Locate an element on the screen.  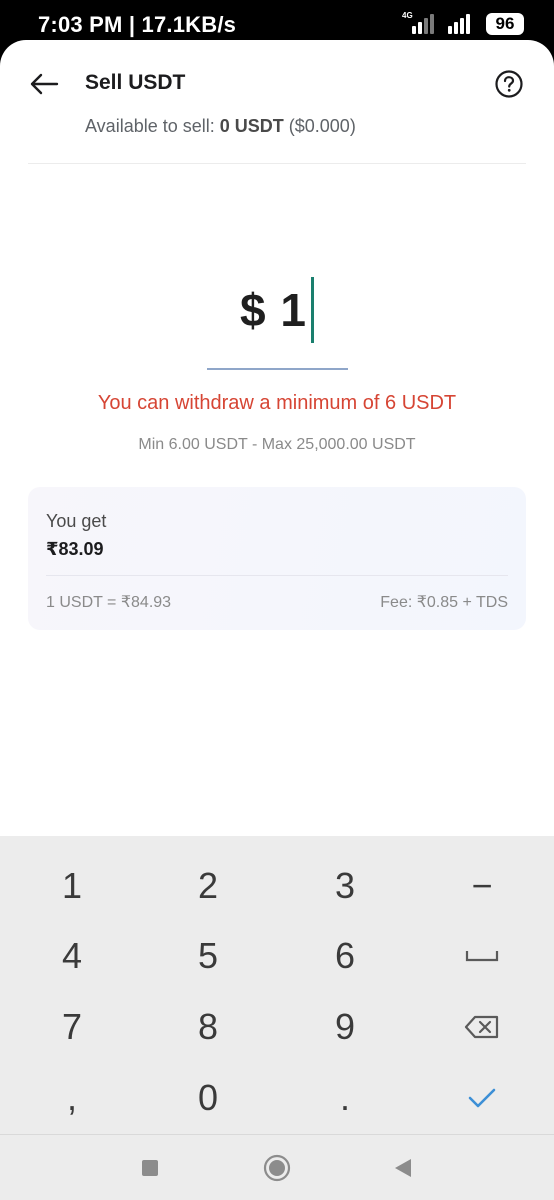
status-time-speed: 7:03 PM | 17.1KB/s is located at coordinates (137, 24).